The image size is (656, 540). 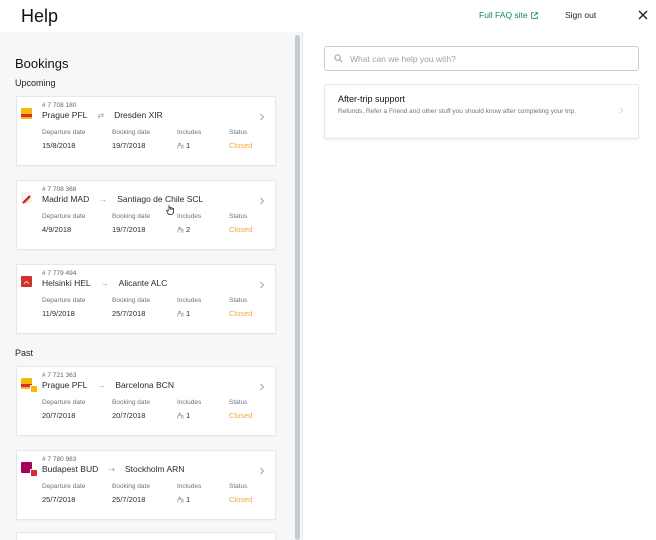 I want to click on departure-column: Departure date 25/7/2018, so click(x=63, y=493).